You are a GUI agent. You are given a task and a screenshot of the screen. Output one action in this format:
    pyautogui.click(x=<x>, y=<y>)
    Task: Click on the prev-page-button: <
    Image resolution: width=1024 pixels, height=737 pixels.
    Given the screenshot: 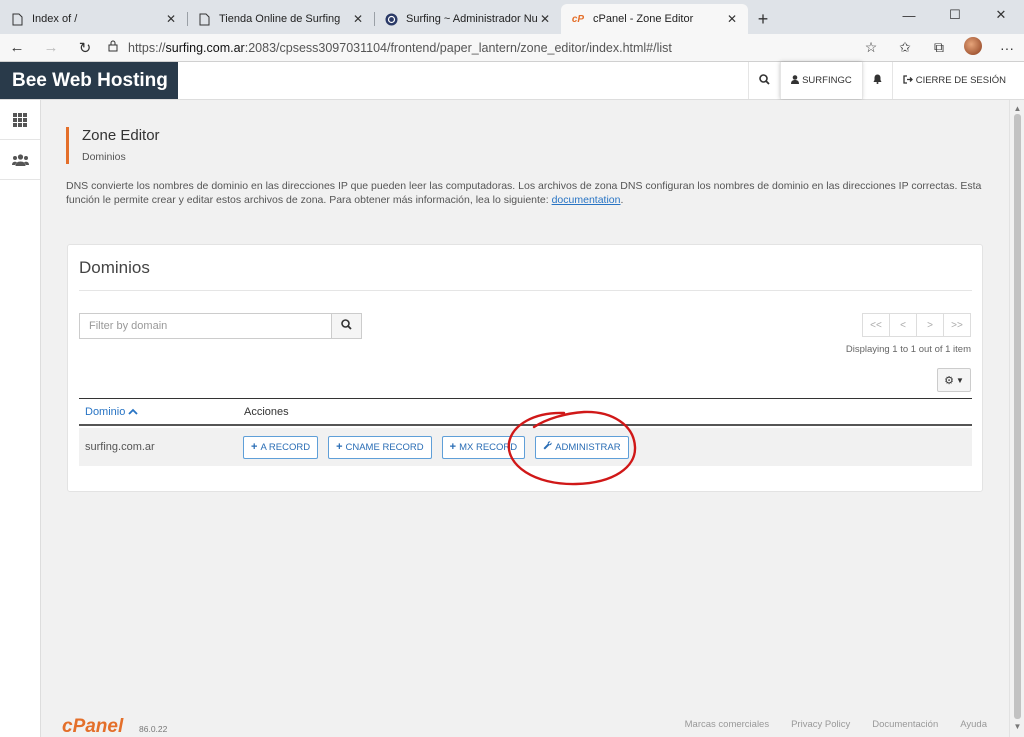 What is the action you would take?
    pyautogui.click(x=903, y=325)
    